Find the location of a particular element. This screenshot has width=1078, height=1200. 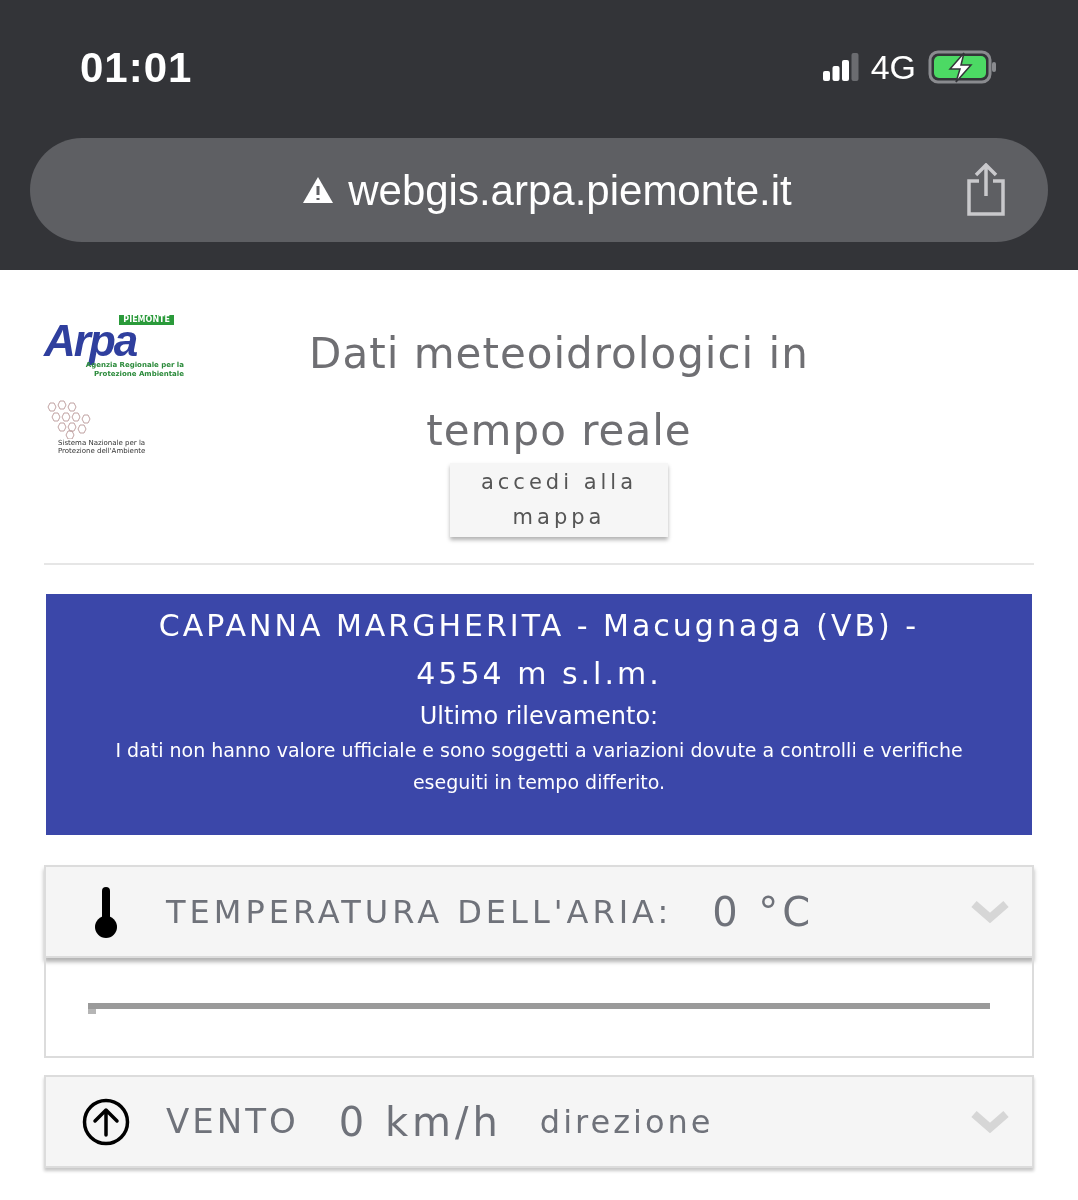

direction-label: direzione is located at coordinates (626, 1122).